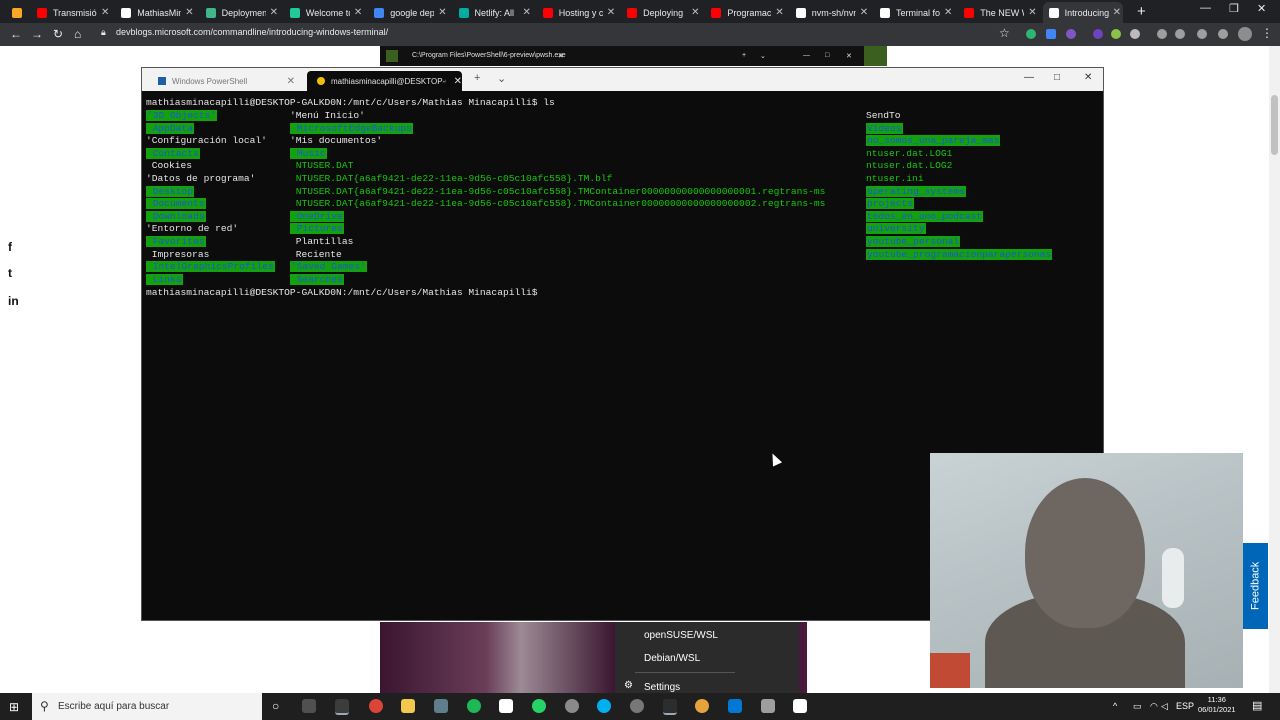 Image resolution: width=1280 pixels, height=720 pixels. I want to click on browser-tab: The NEW W ✕, so click(998, 12).